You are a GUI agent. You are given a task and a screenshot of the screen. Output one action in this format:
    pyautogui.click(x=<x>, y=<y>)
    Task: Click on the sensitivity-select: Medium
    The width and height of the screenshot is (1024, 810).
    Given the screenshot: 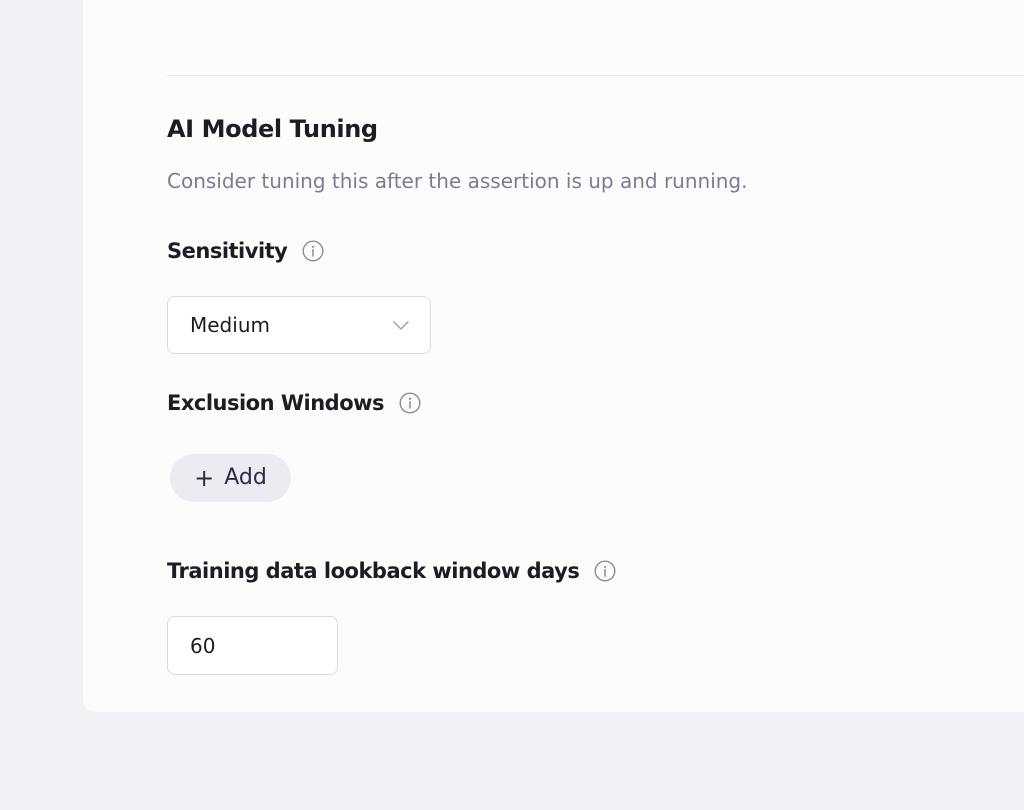 What is the action you would take?
    pyautogui.click(x=299, y=325)
    